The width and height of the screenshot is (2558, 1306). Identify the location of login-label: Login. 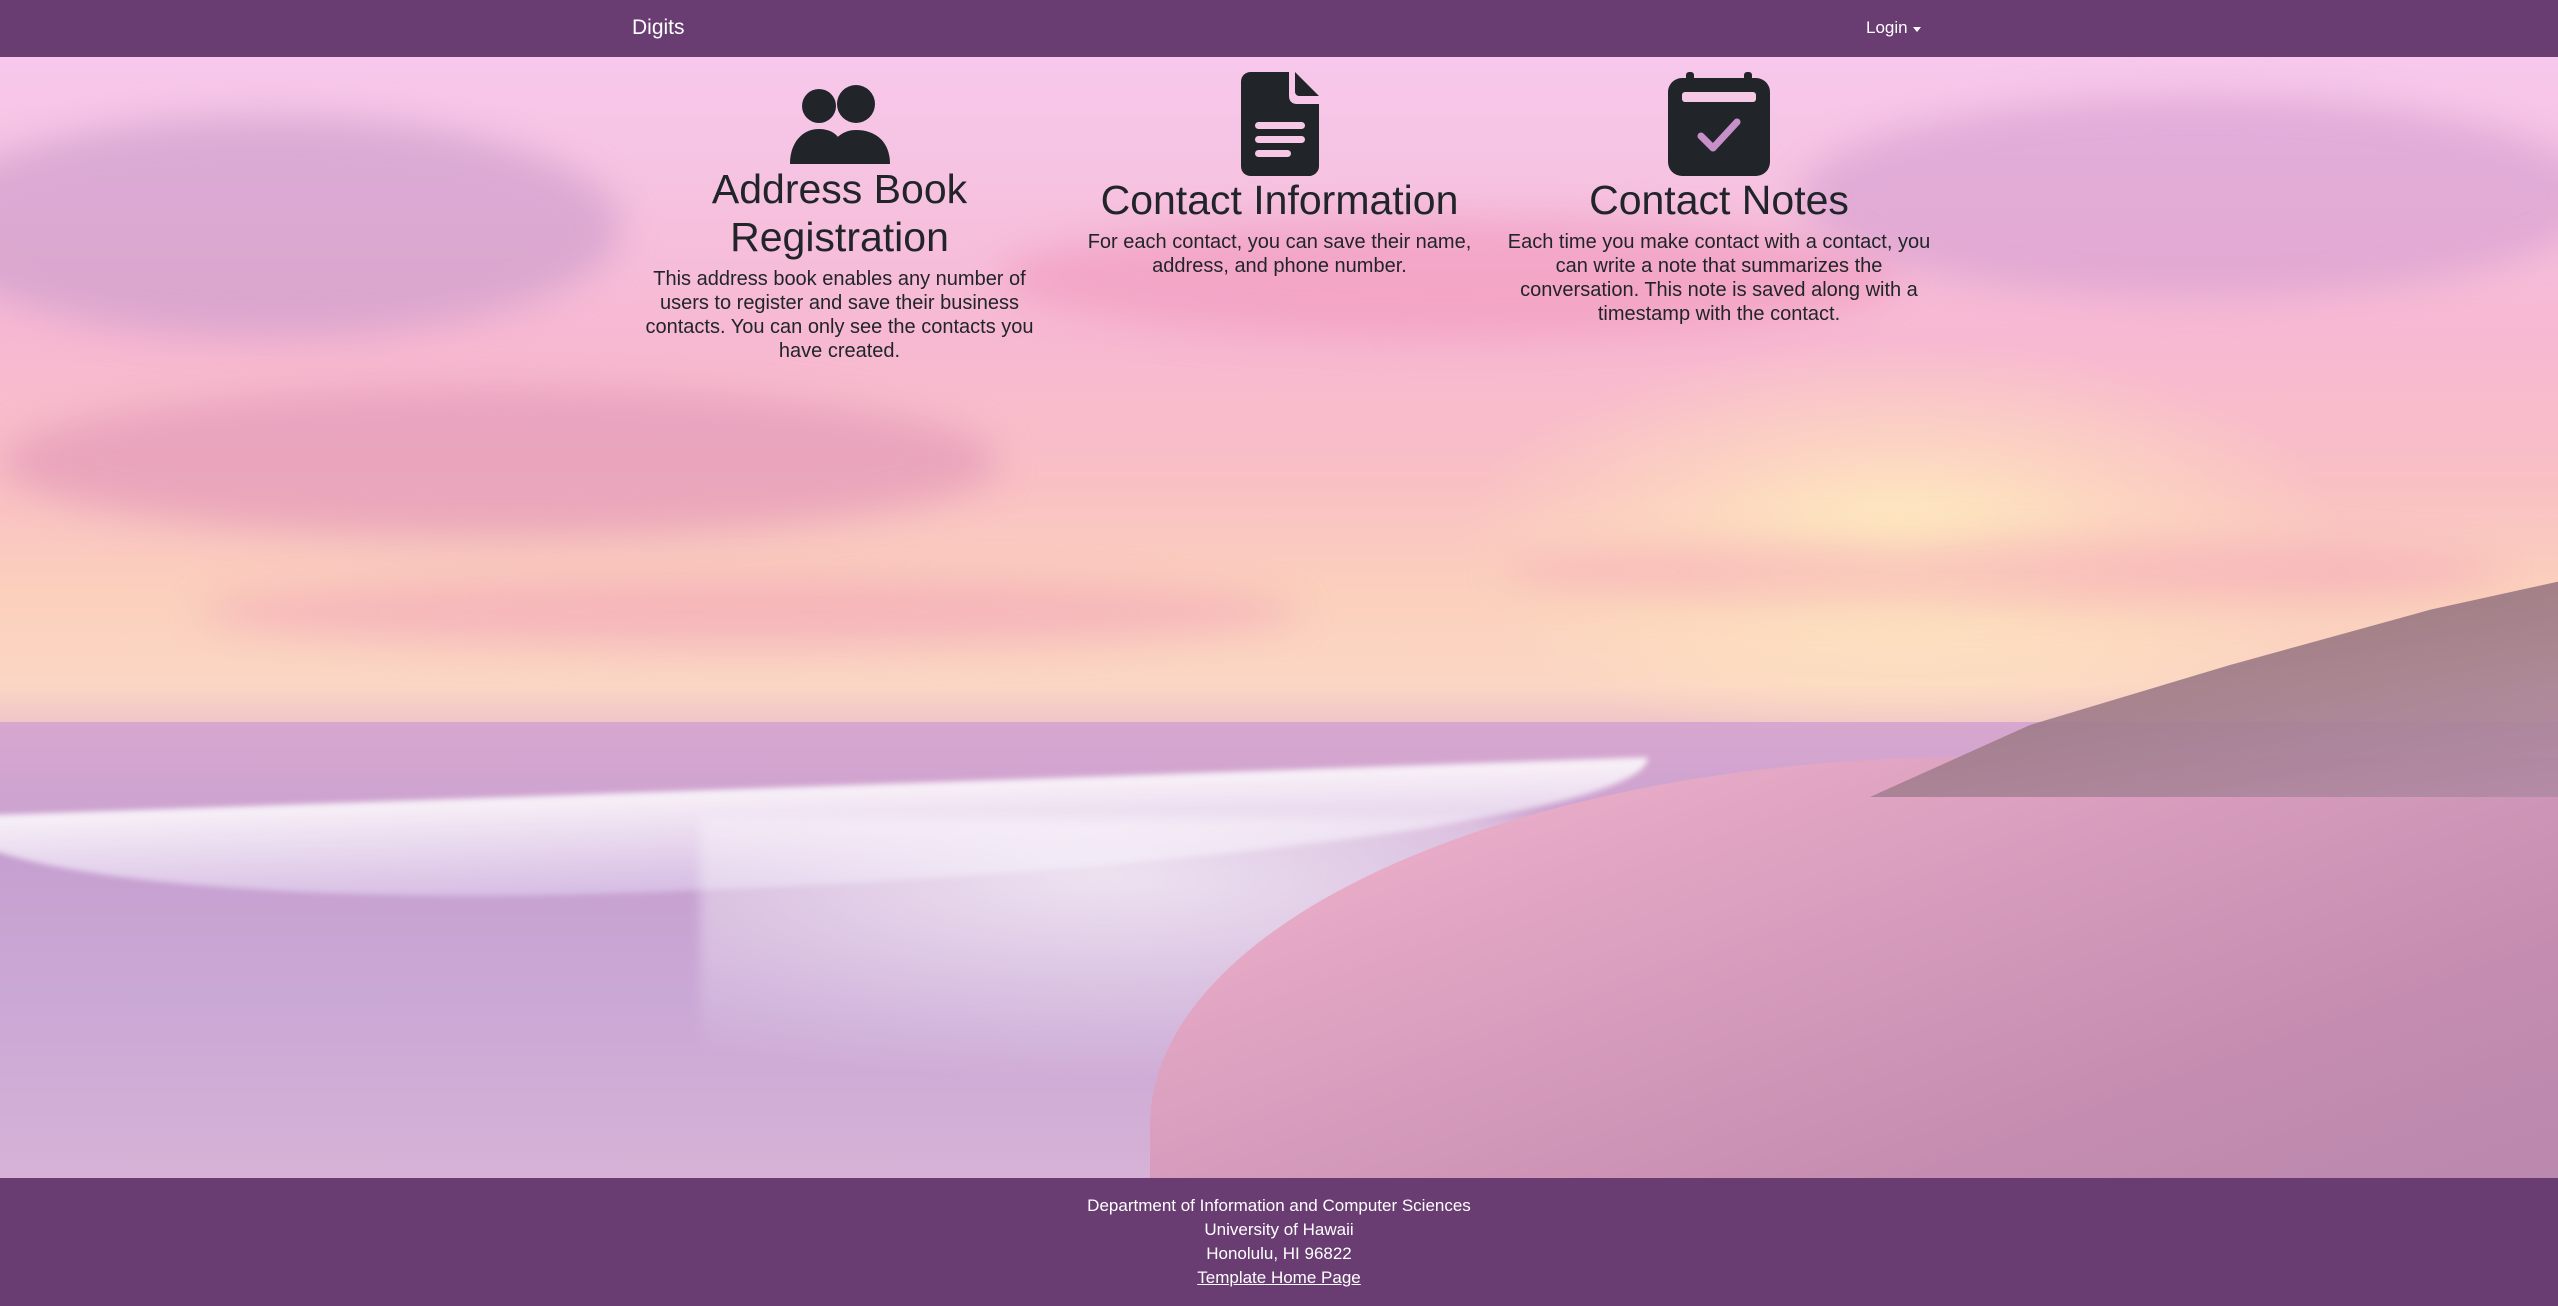
(1887, 27).